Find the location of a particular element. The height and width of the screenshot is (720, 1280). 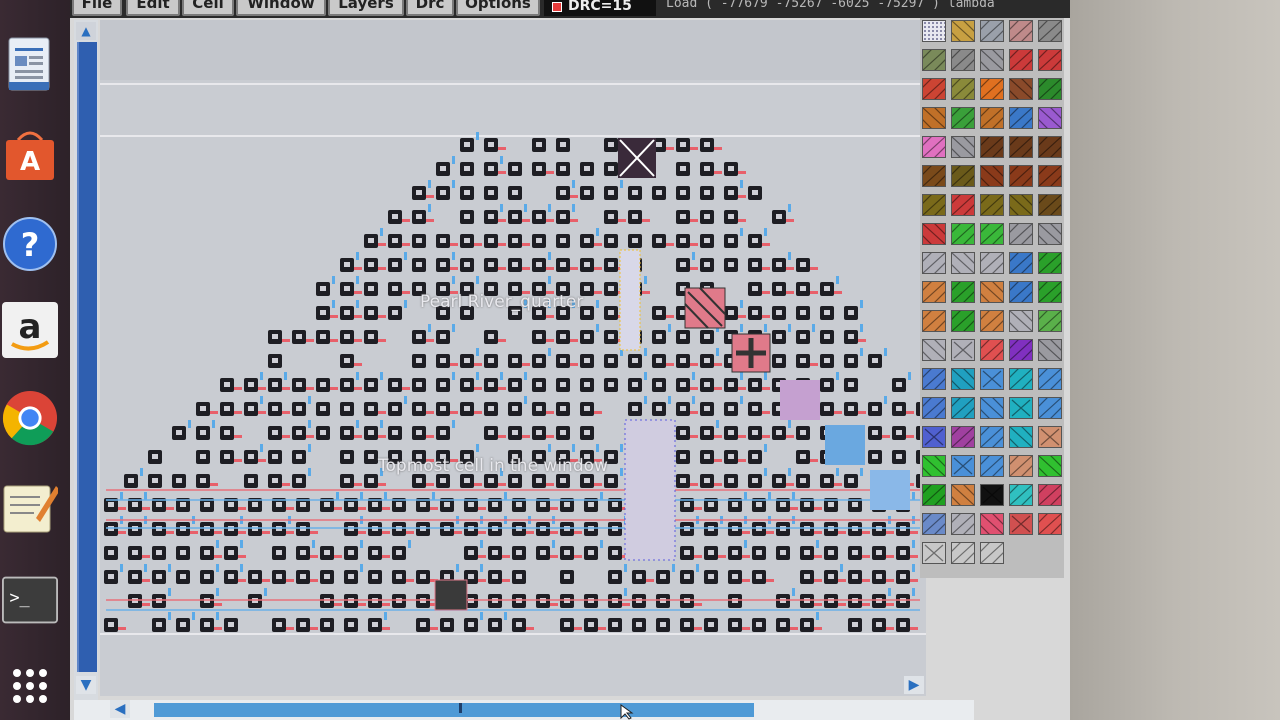

menu-window: Window is located at coordinates (281, 8).